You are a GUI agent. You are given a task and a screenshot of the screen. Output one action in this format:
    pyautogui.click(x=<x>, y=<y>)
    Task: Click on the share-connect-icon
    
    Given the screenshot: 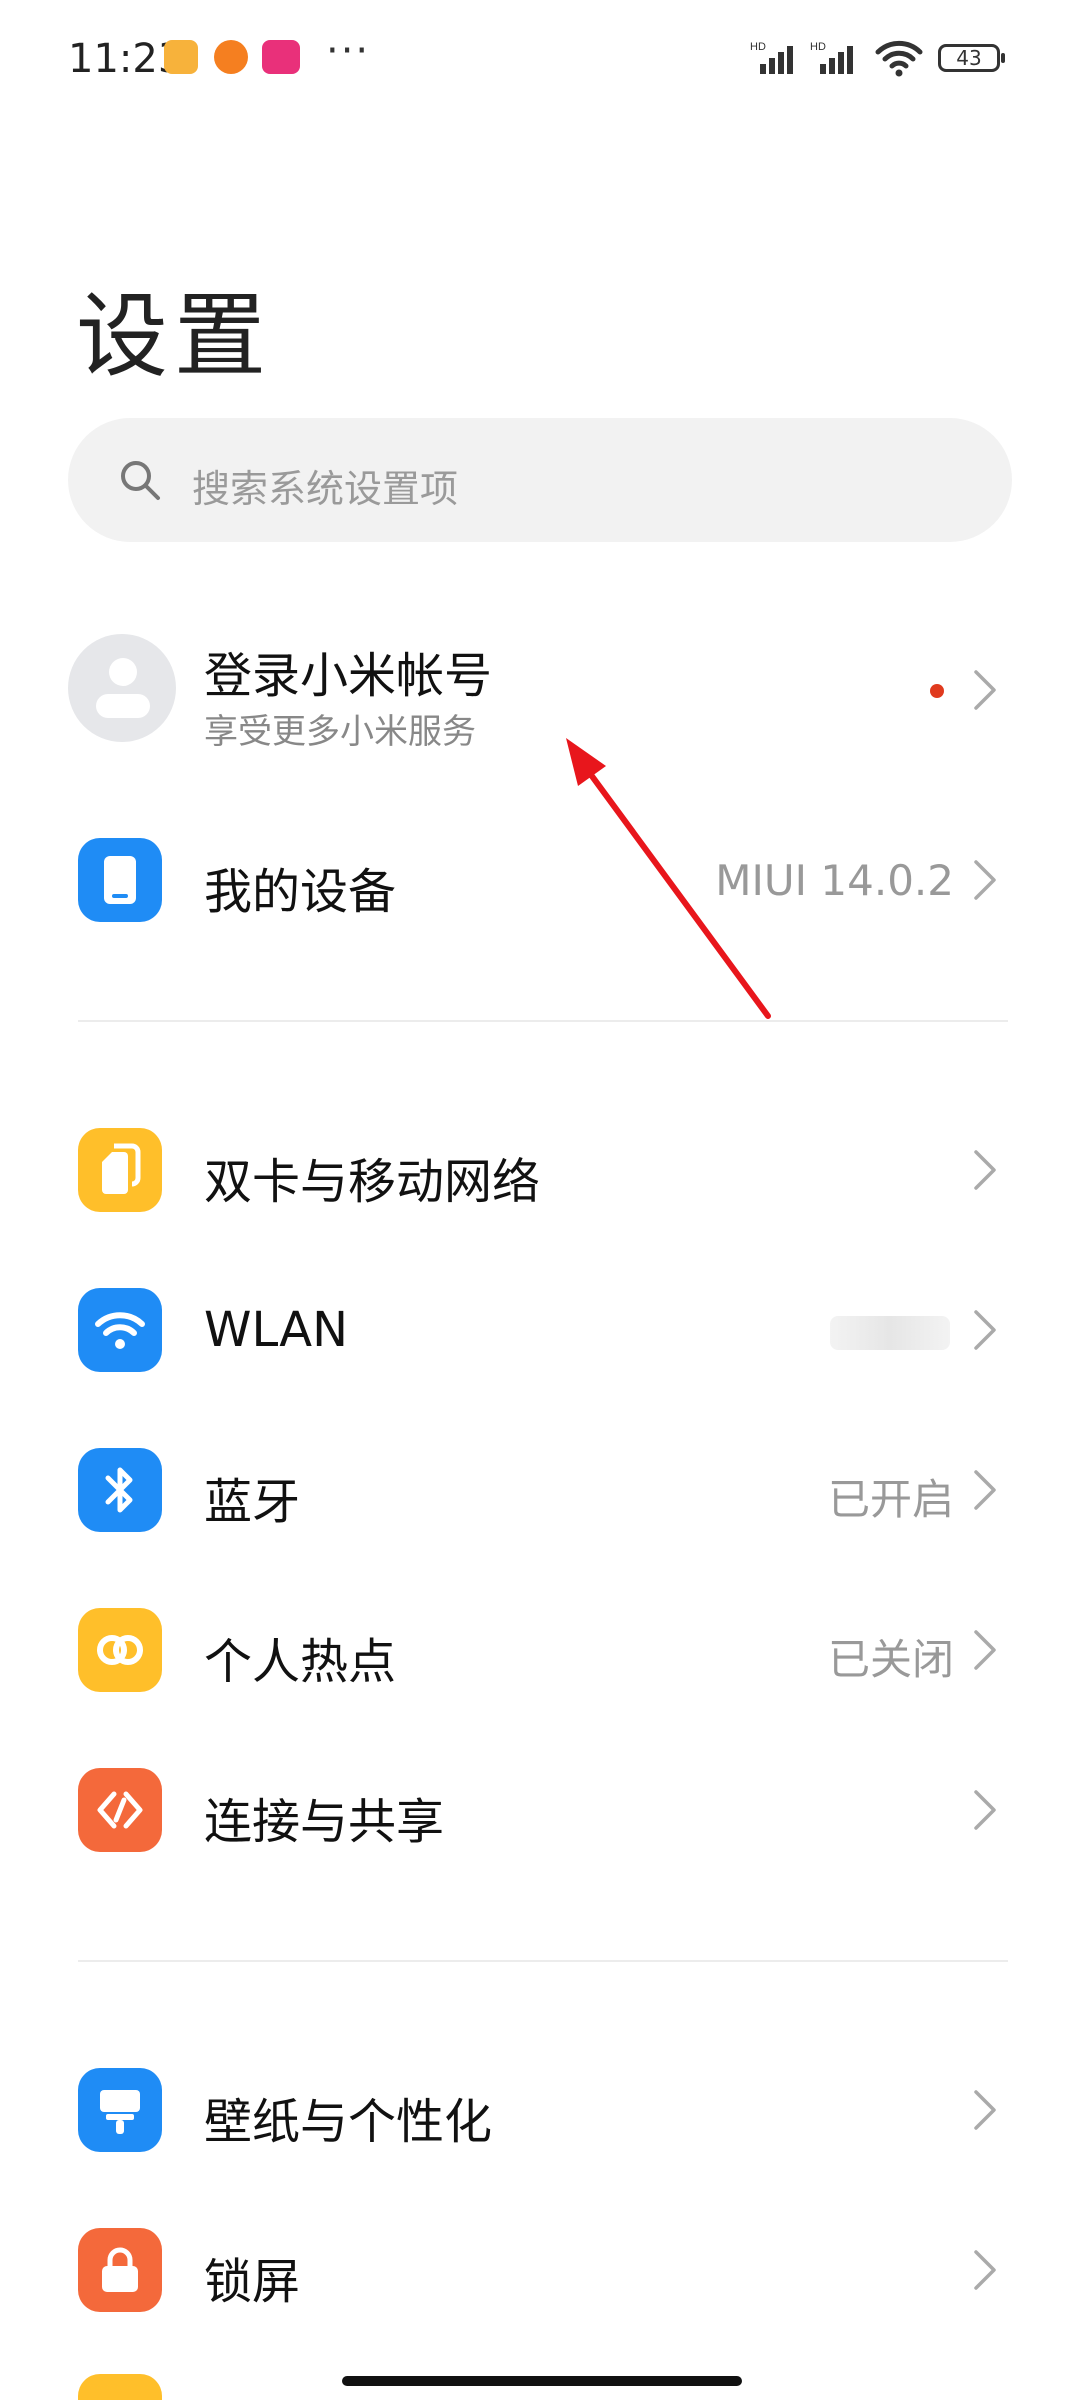 What is the action you would take?
    pyautogui.click(x=120, y=1810)
    